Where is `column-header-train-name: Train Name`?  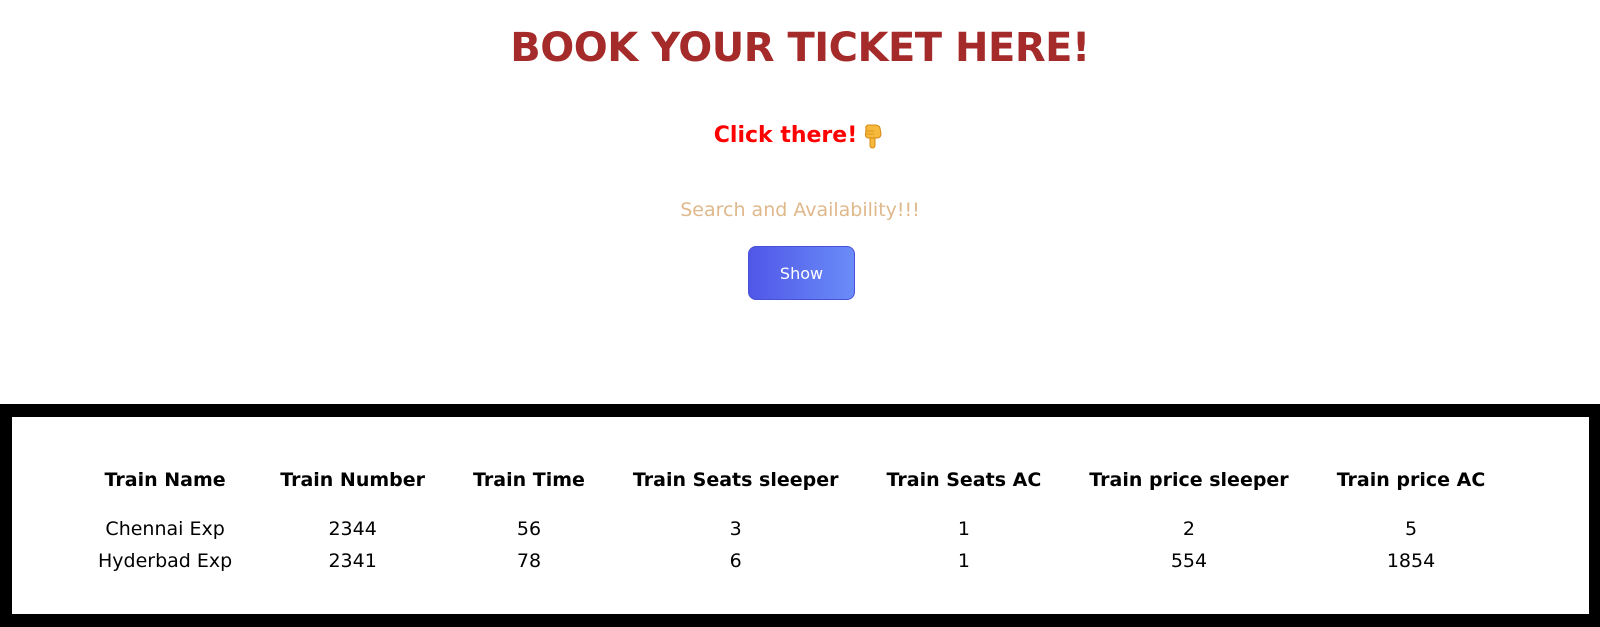
column-header-train-name: Train Name is located at coordinates (165, 480).